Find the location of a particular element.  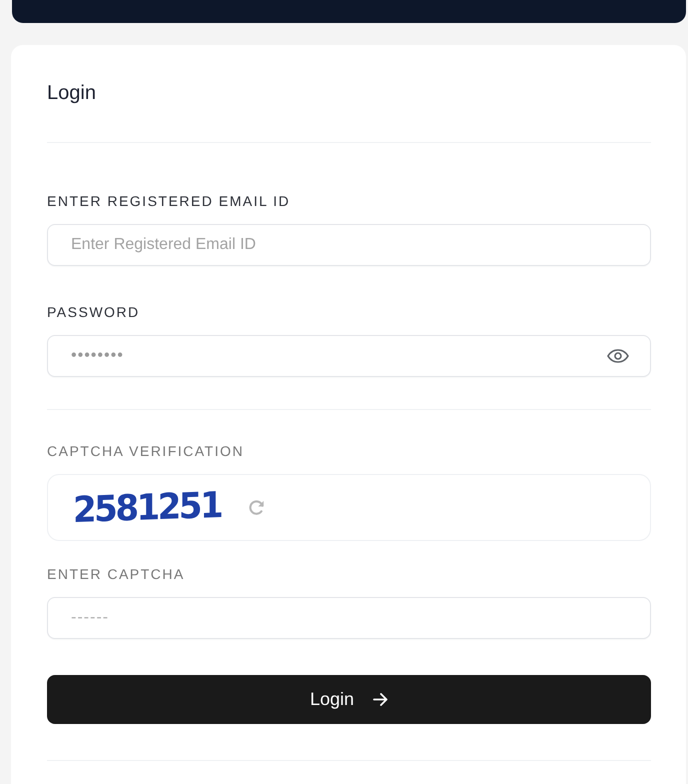

input-field: ------ is located at coordinates (349, 618).